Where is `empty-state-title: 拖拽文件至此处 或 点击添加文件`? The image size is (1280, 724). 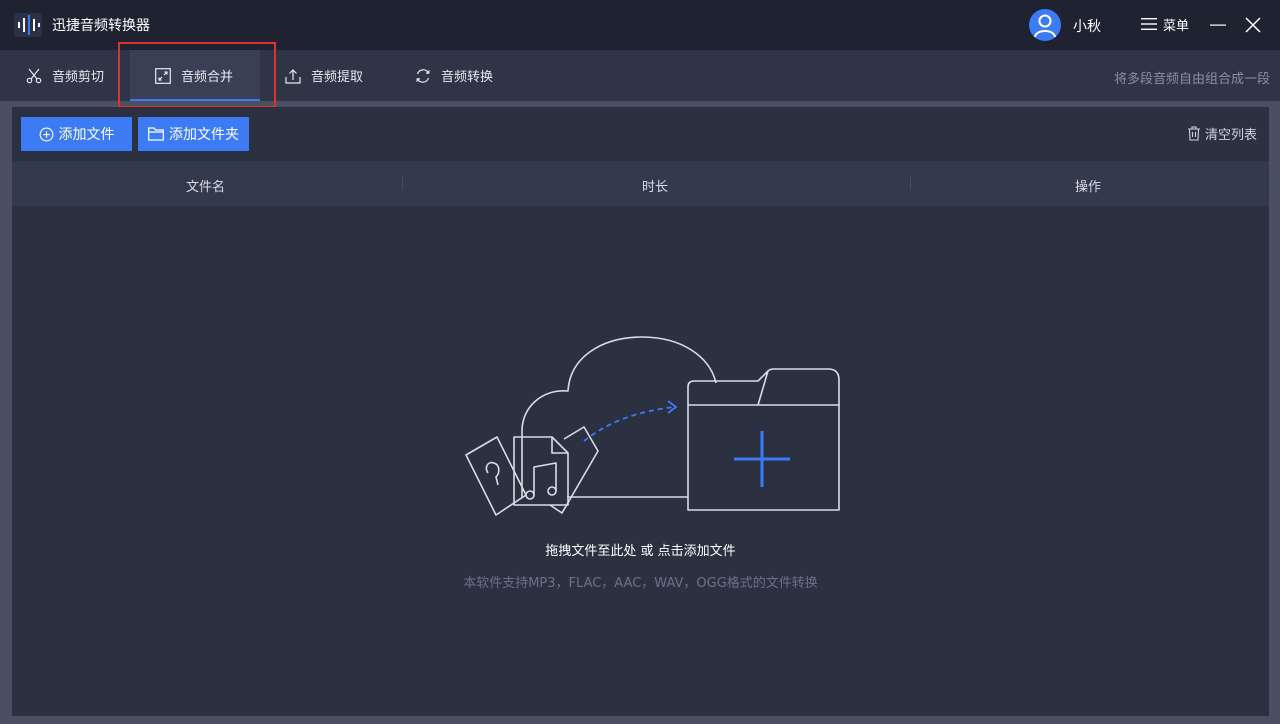 empty-state-title: 拖拽文件至此处 或 点击添加文件 is located at coordinates (640, 551).